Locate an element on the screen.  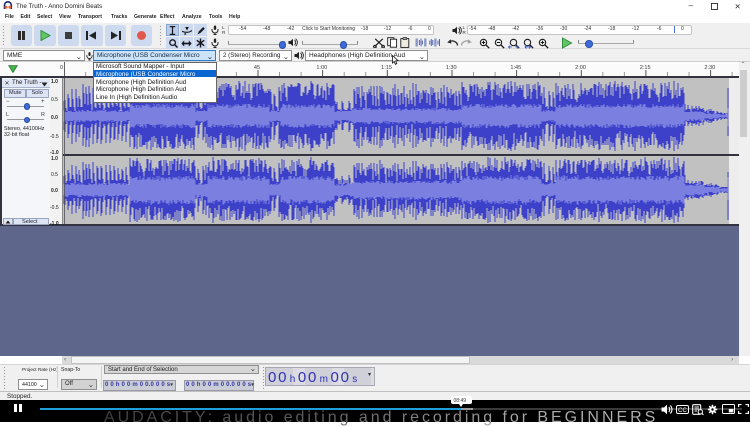
svg-text: CC is located at coordinates (682, 410).